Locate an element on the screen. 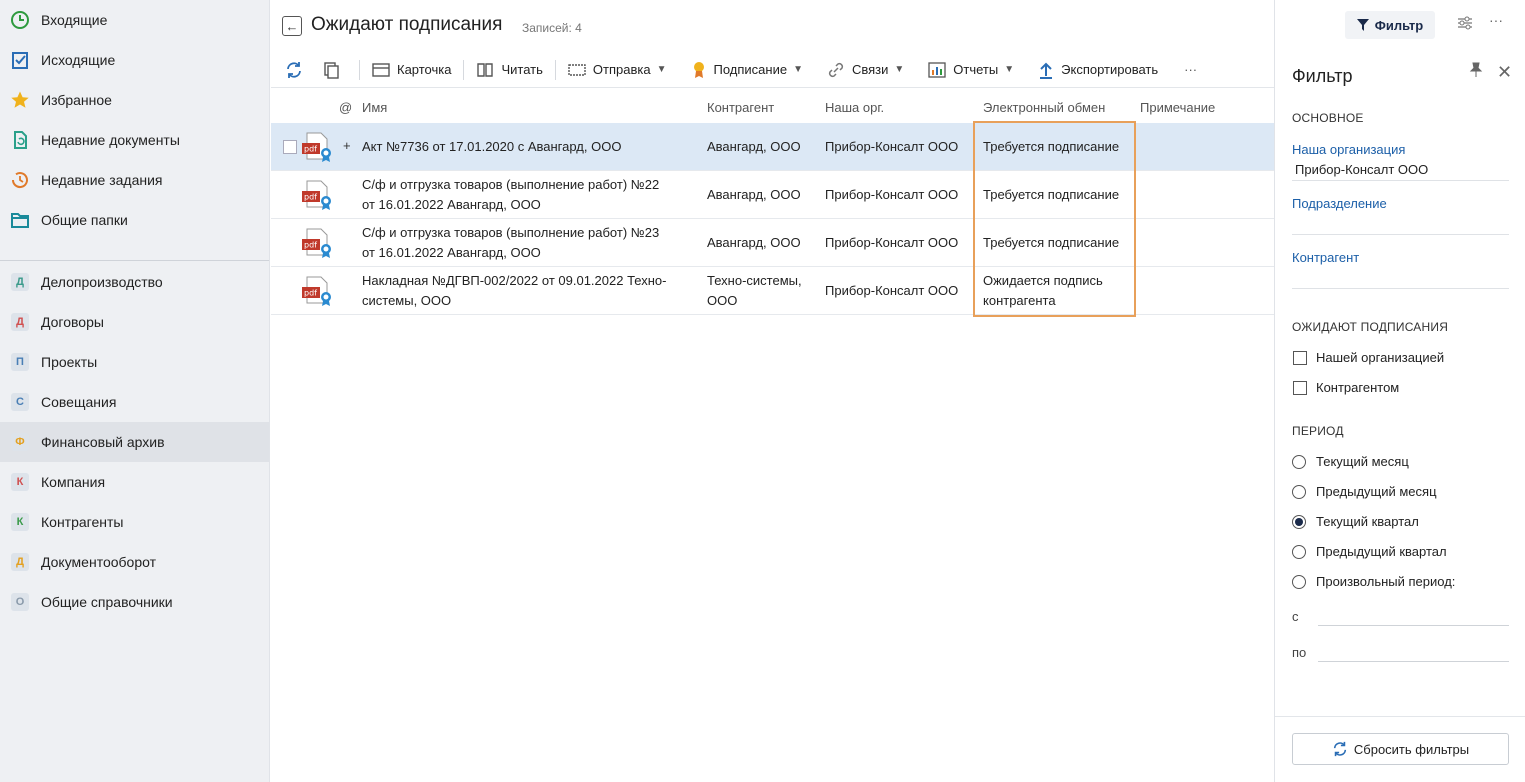  filter-toggle-button: Фильтр is located at coordinates (1390, 25).